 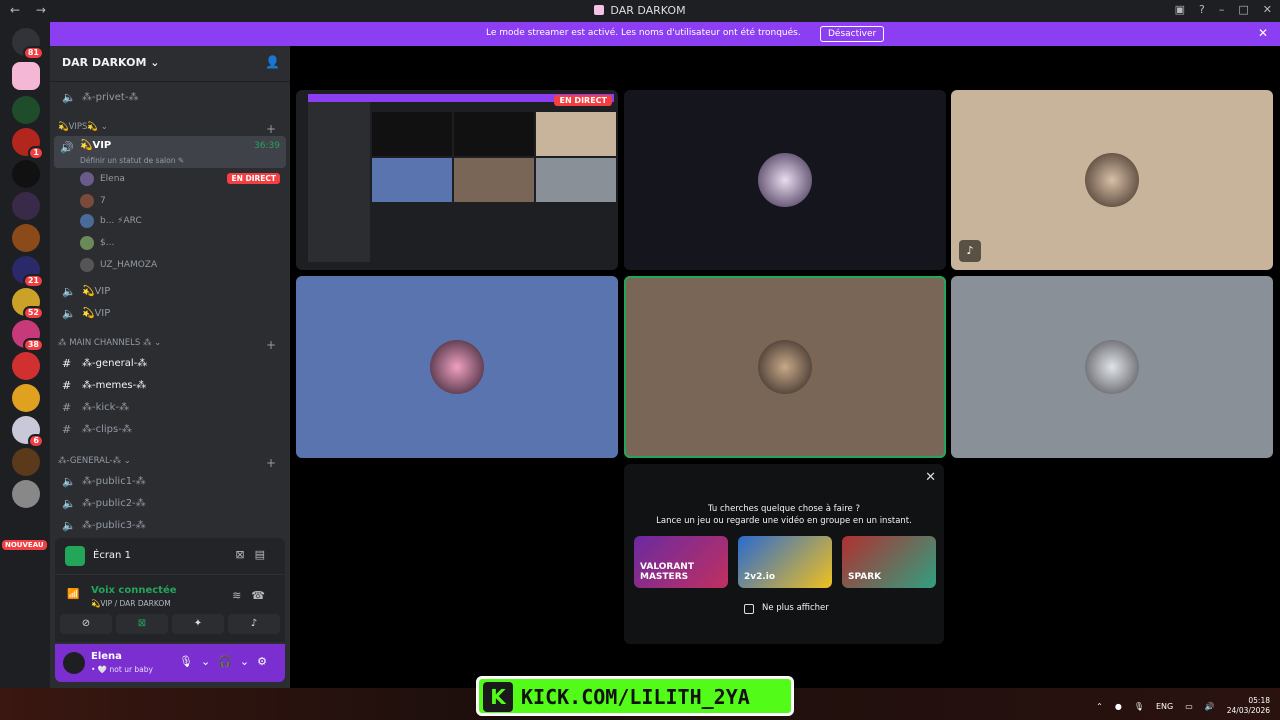 I want to click on participant-tile: ♪, so click(x=1112, y=180).